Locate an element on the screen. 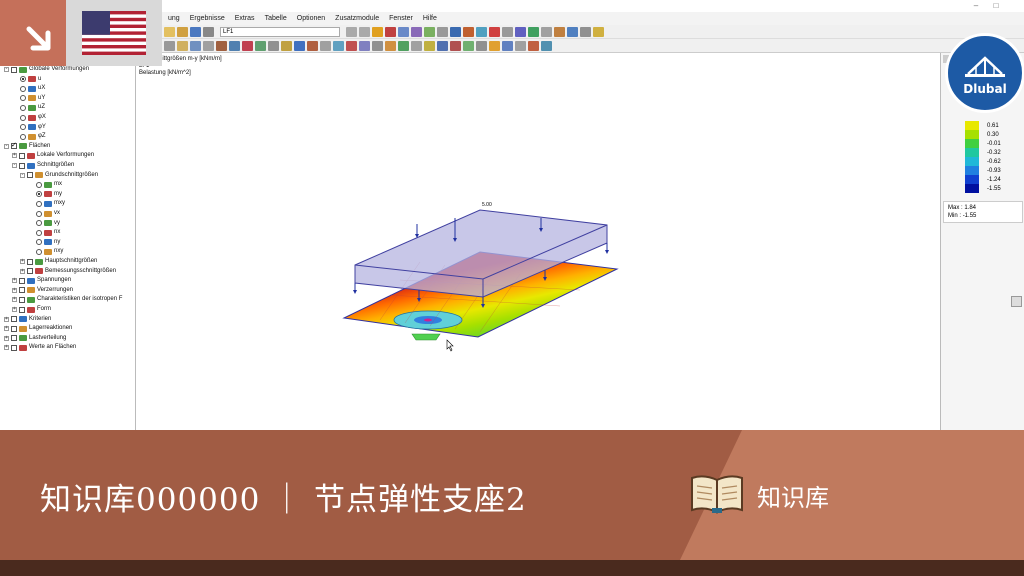 Image resolution: width=1024 pixels, height=576 pixels. menu-item: Zusatzmodule is located at coordinates (357, 18).